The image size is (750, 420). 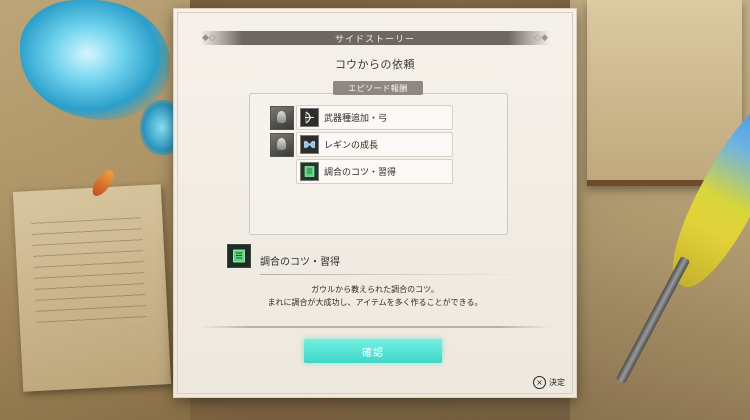 What do you see at coordinates (375, 302) in the screenshot?
I see `description-line: まれに調合が大成功し、アイテムを多く作ることができる。` at bounding box center [375, 302].